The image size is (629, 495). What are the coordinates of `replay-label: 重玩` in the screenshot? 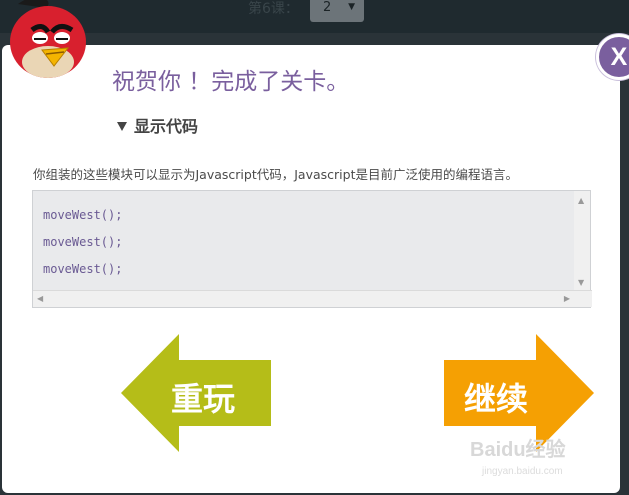 It's located at (203, 399).